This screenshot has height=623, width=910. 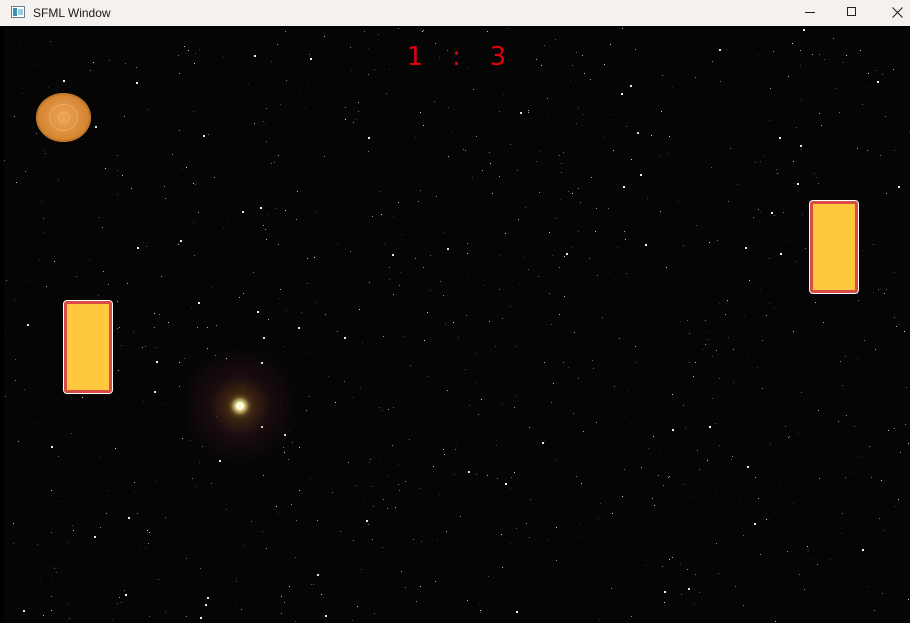 I want to click on ball, so click(x=63, y=117).